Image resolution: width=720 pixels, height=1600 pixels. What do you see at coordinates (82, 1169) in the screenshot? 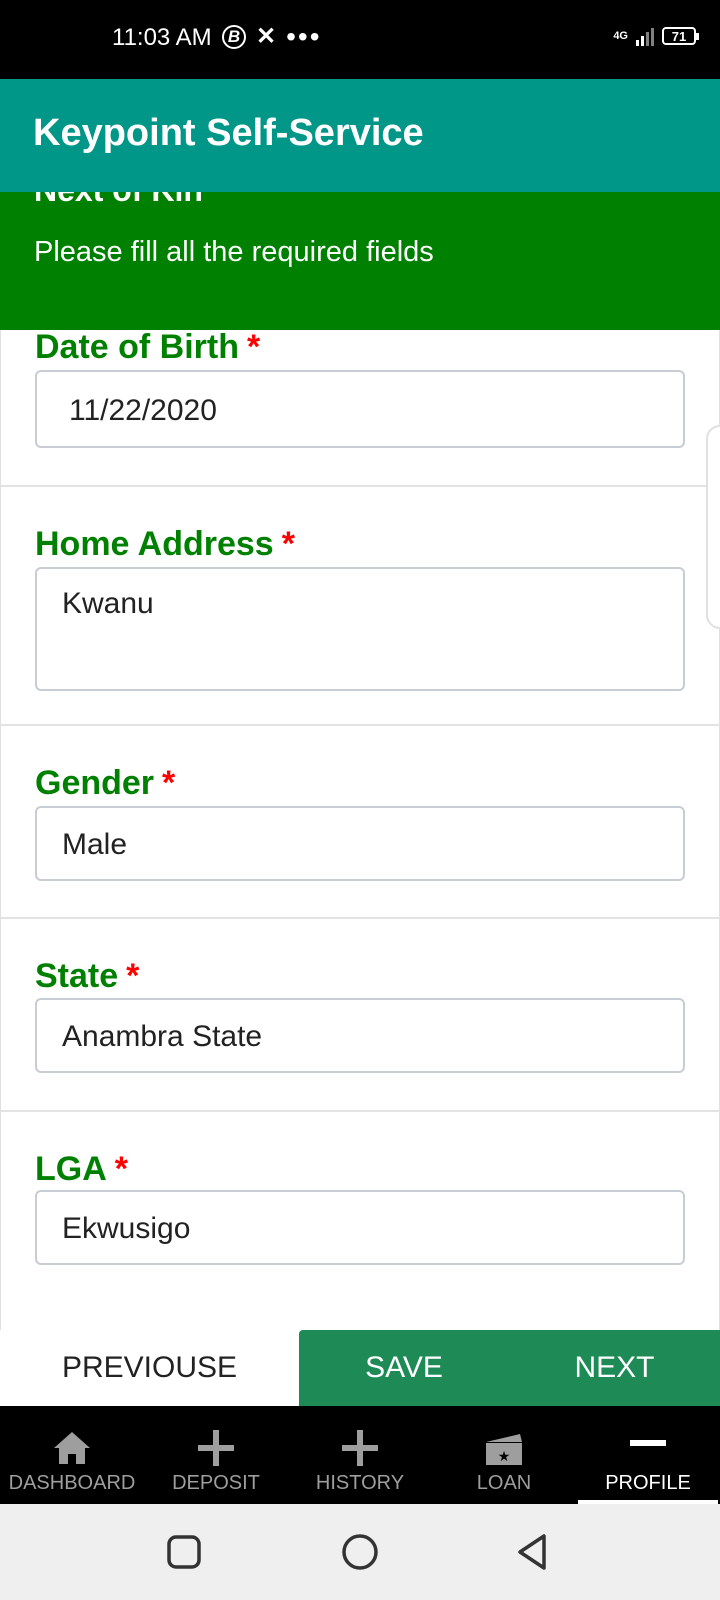
I see `lga-label: LGA *` at bounding box center [82, 1169].